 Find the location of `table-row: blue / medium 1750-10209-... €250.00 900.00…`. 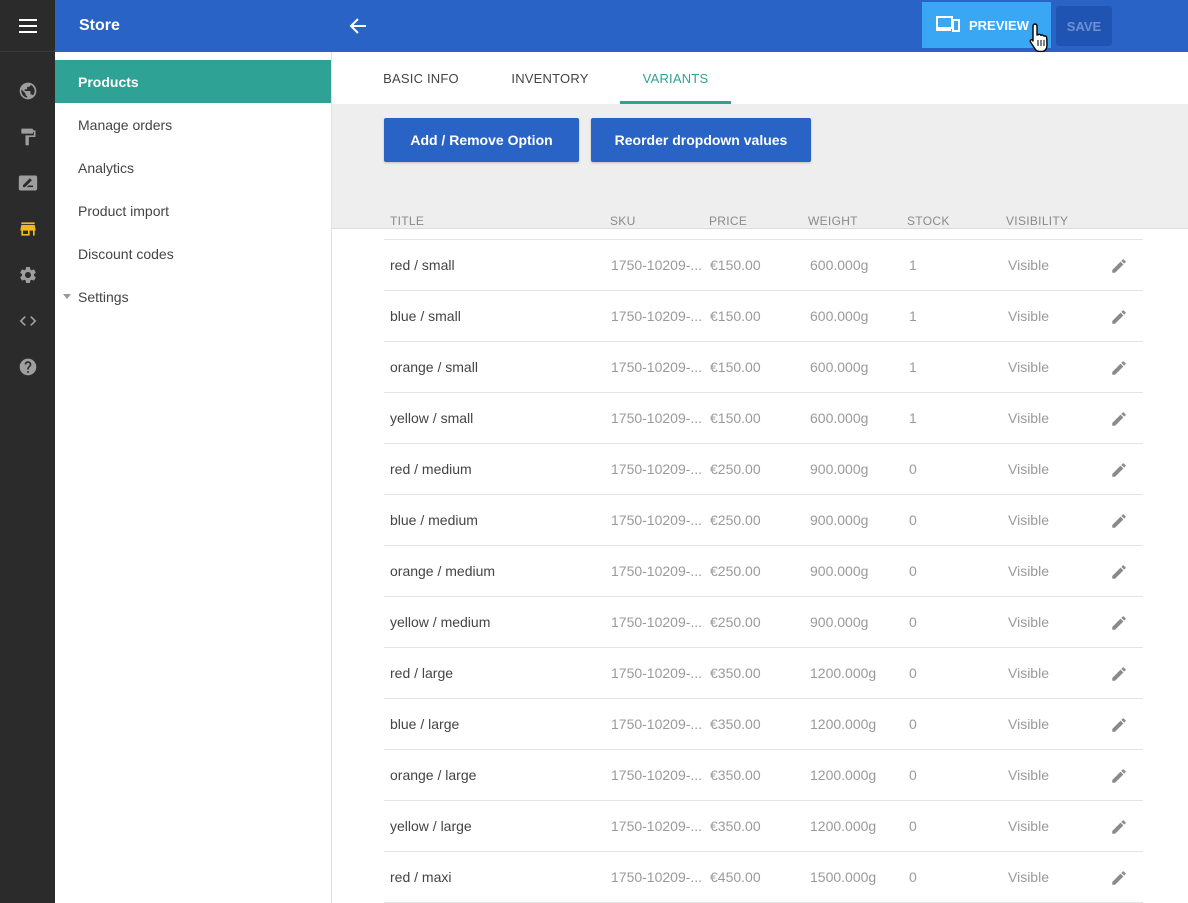

table-row: blue / medium 1750-10209-... €250.00 900.00… is located at coordinates (763, 520).